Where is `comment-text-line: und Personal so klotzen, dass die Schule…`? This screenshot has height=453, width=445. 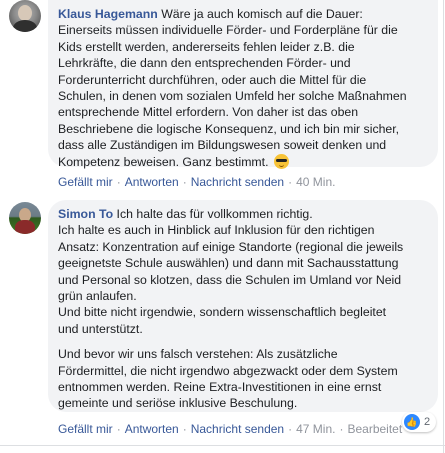 comment-text-line: und Personal so klotzen, dass die Schule… is located at coordinates (230, 279).